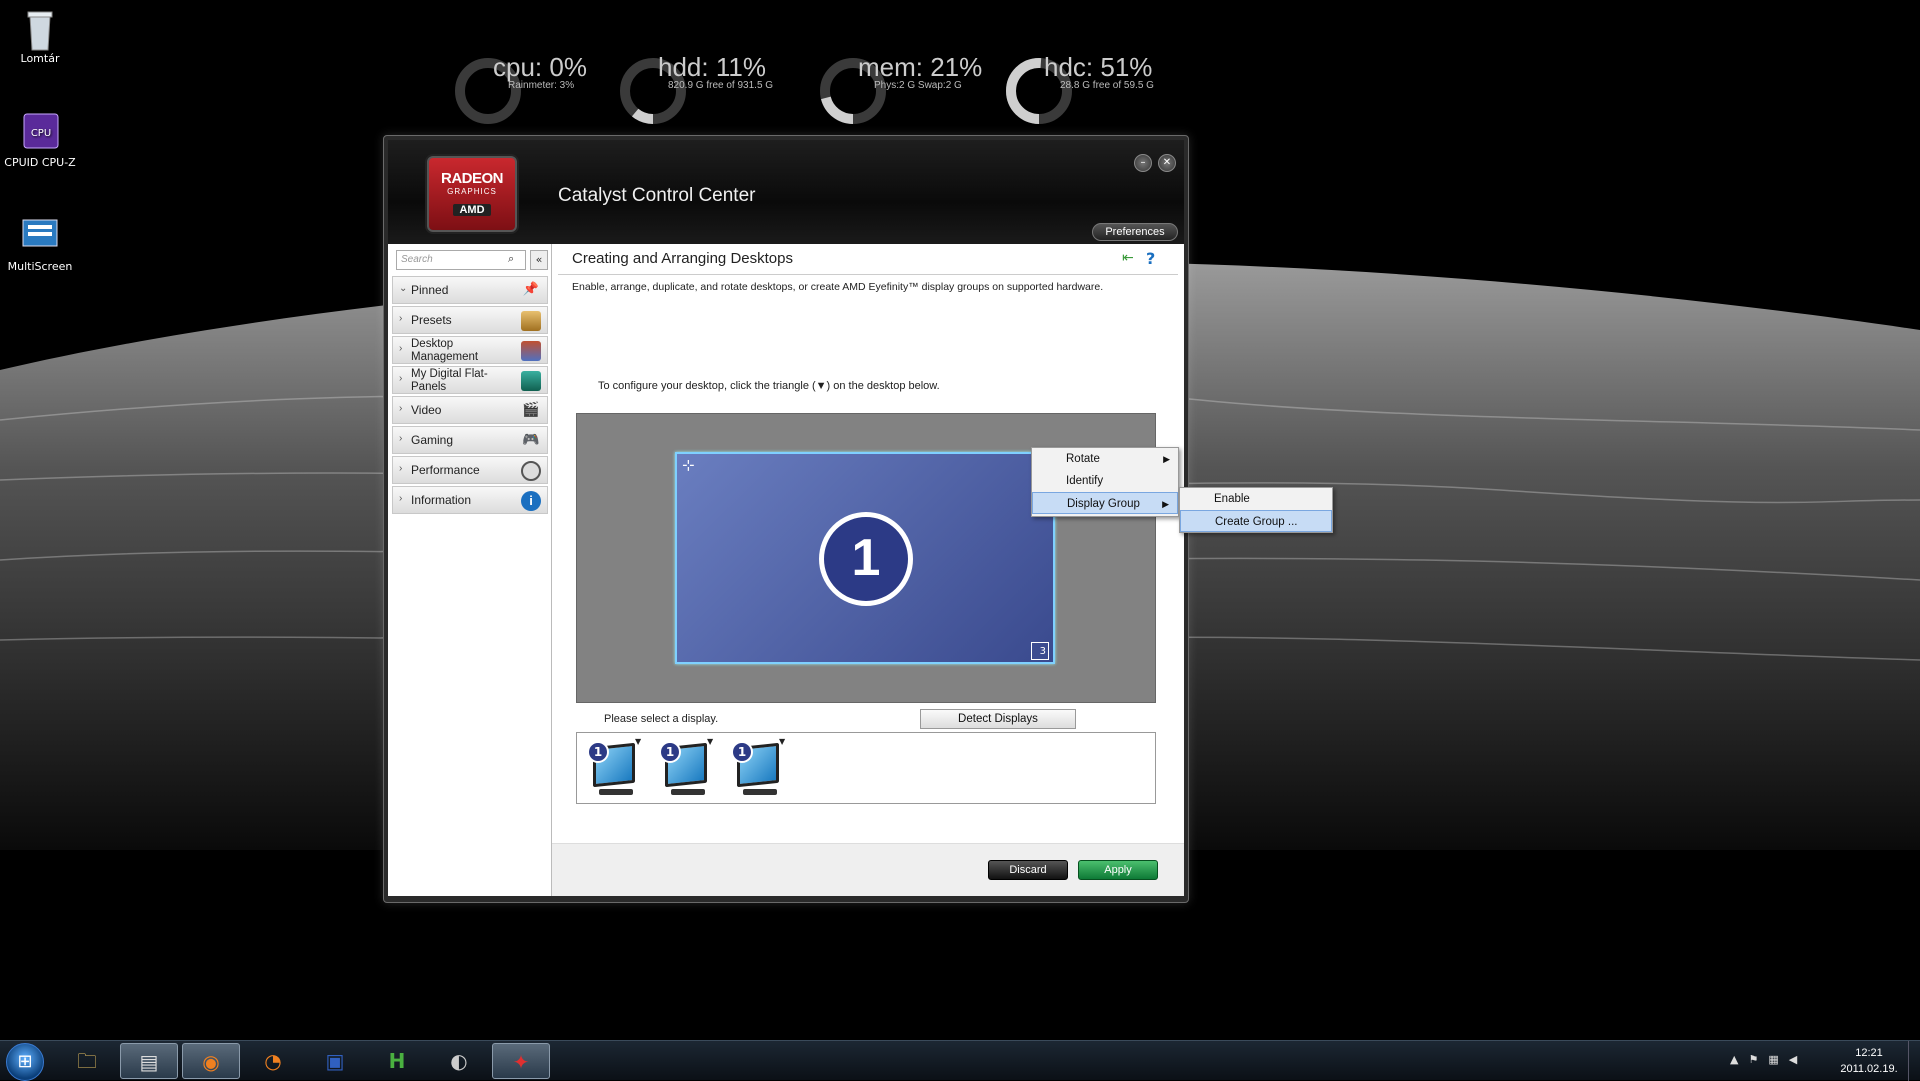 This screenshot has width=1920, height=1081. Describe the element at coordinates (40, 140) in the screenshot. I see `cpuz-shortcut: CPU CPUID CPU-Z` at that location.